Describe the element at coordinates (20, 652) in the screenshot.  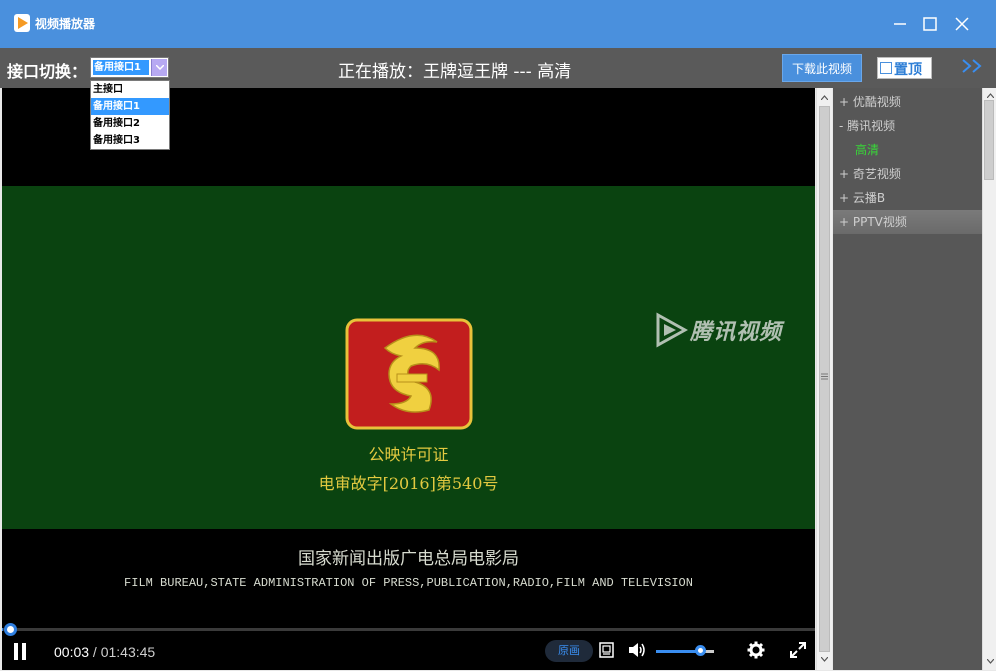
I see `pause-button` at that location.